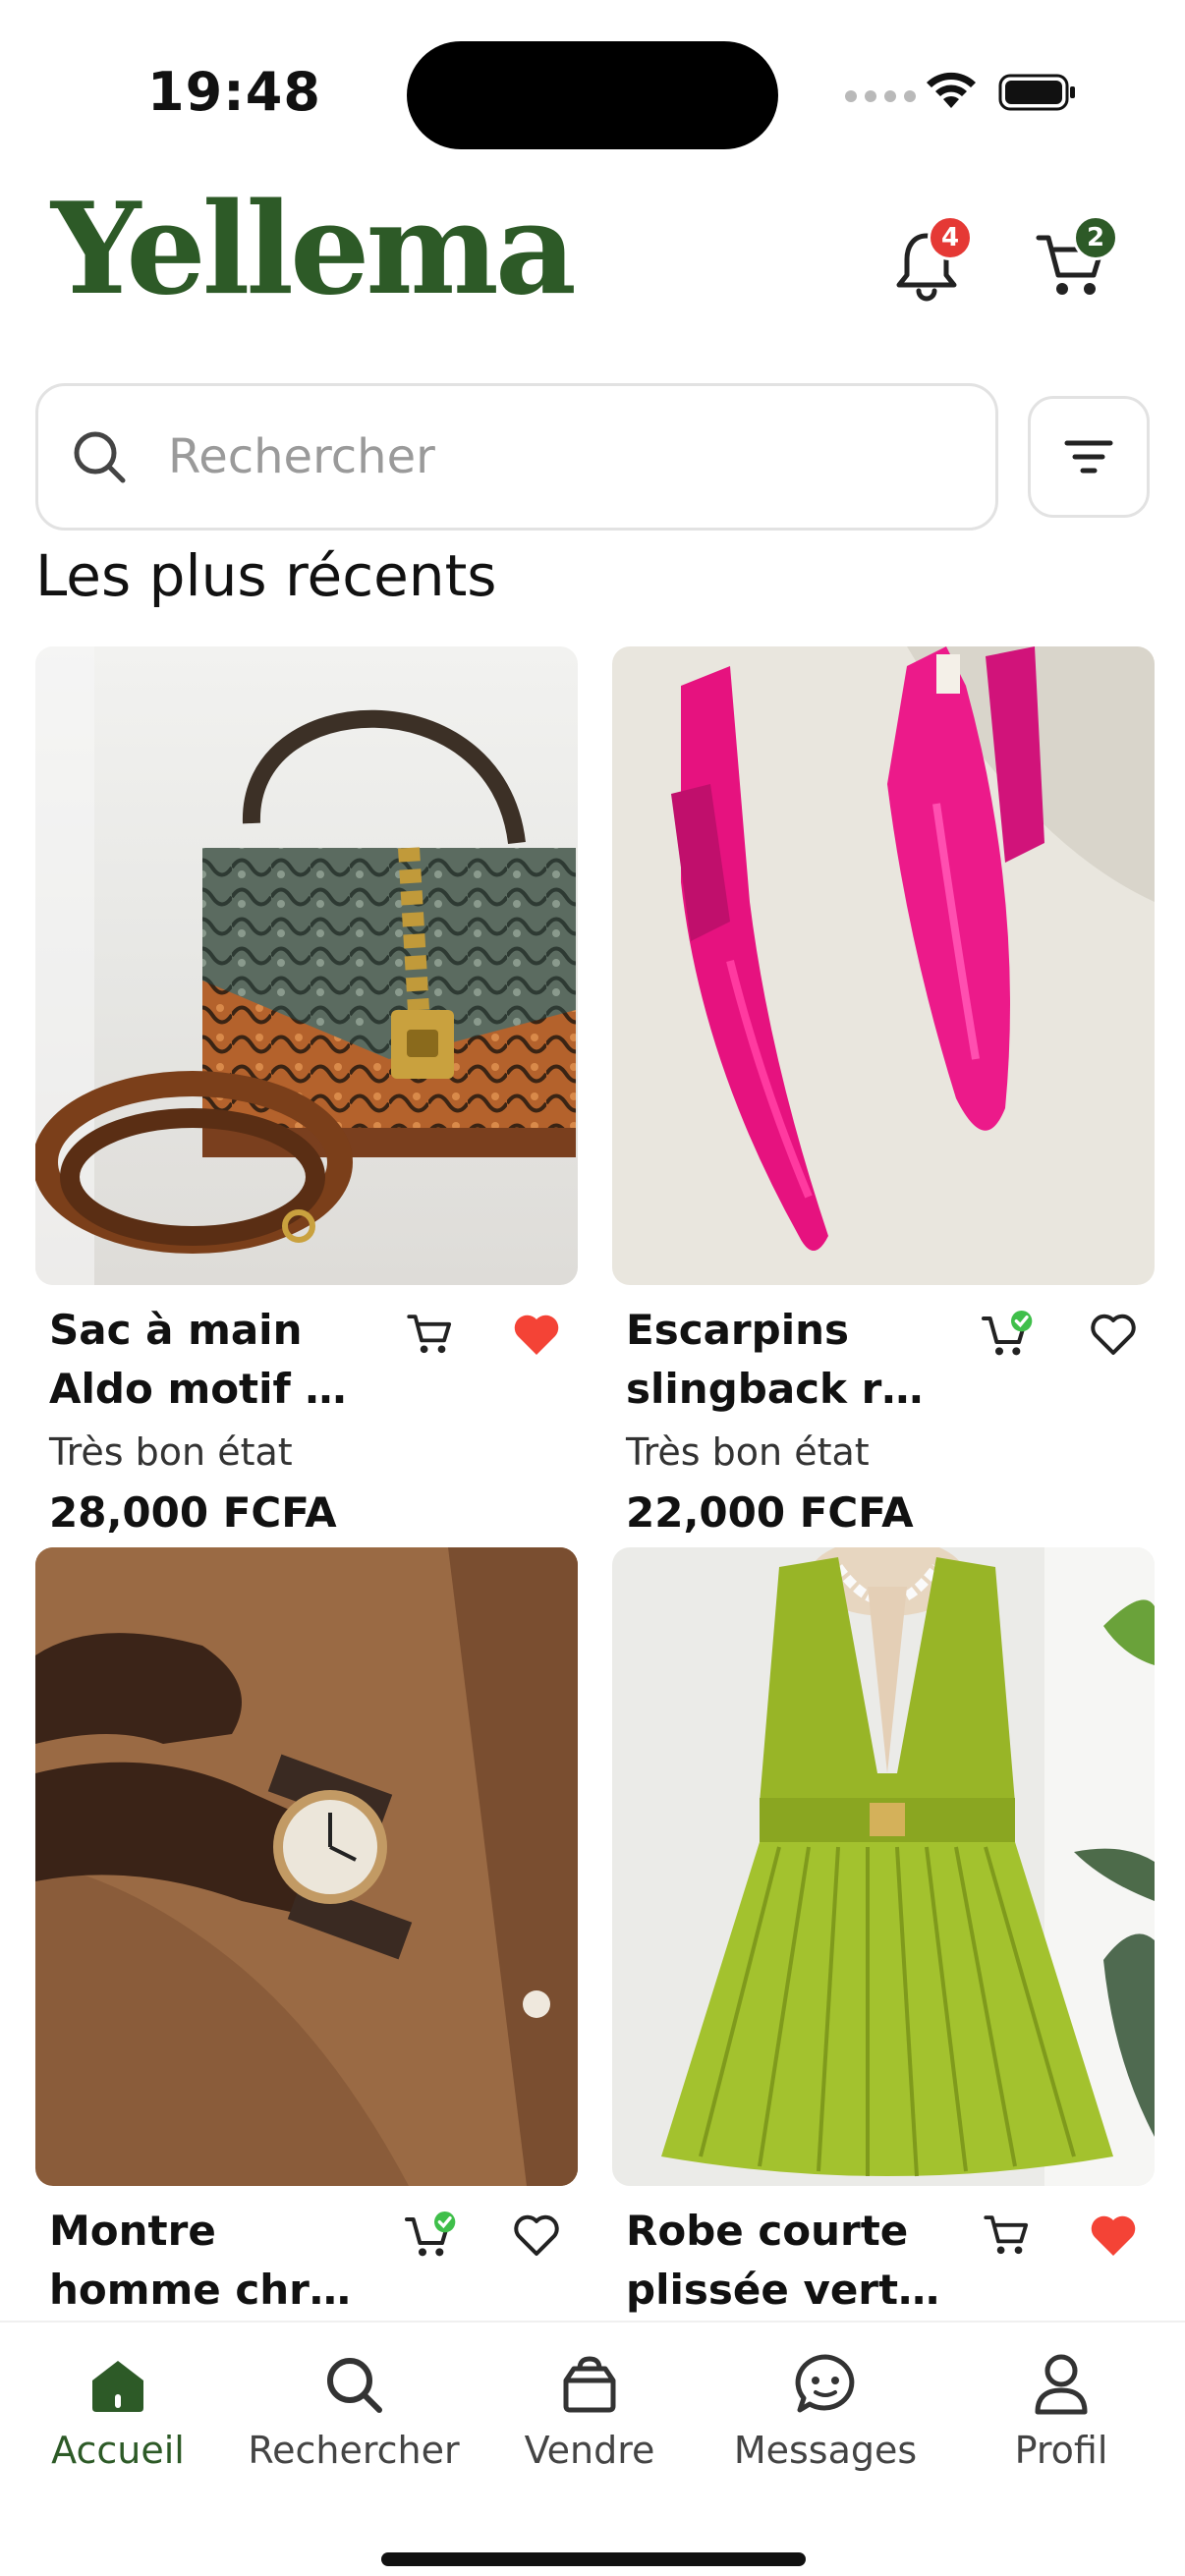 This screenshot has width=1185, height=2576. What do you see at coordinates (952, 90) in the screenshot?
I see `wifi-icon` at bounding box center [952, 90].